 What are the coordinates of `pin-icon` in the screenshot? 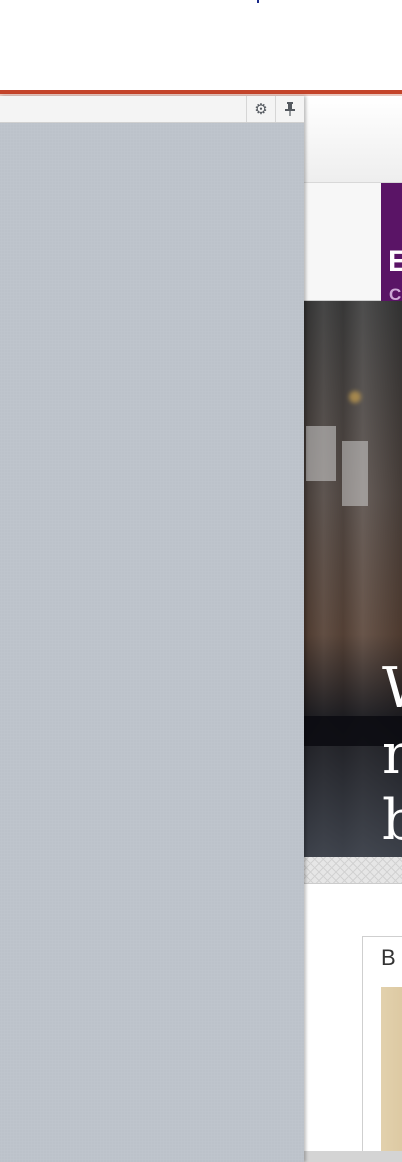 It's located at (290, 109).